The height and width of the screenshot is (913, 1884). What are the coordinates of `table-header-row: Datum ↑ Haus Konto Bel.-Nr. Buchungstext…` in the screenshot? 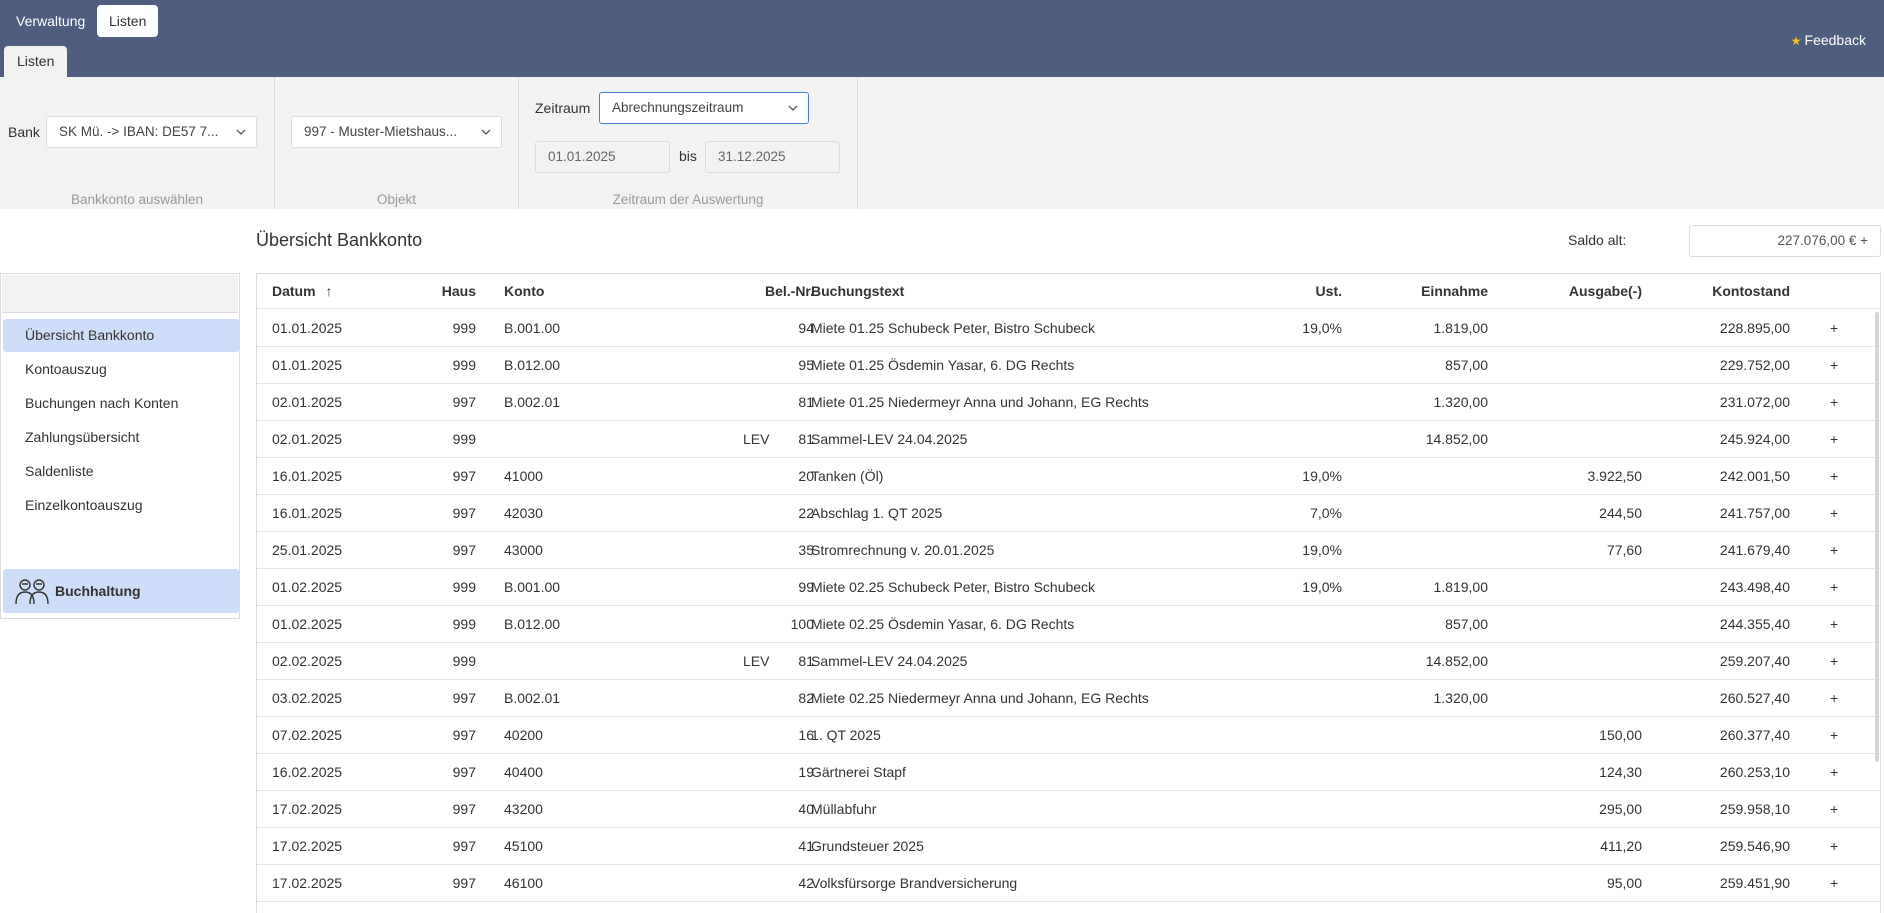 It's located at (1068, 291).